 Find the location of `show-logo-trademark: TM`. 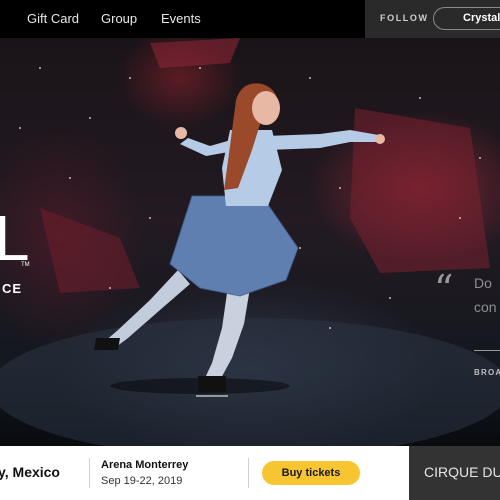

show-logo-trademark: TM is located at coordinates (25, 265).